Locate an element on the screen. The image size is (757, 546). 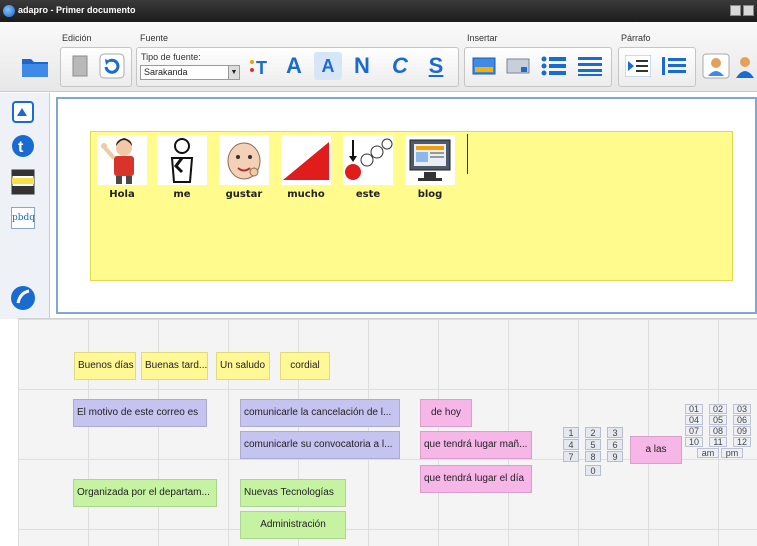
undo-button is located at coordinates (112, 66).